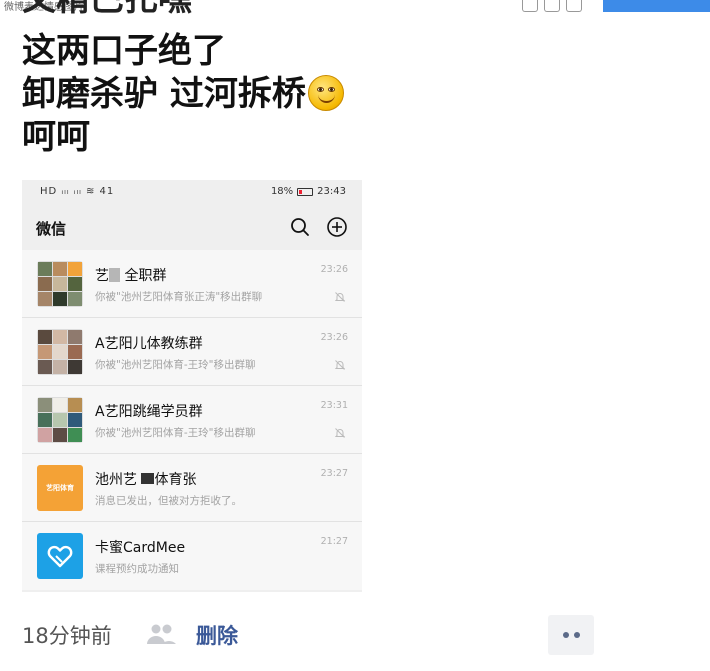 The width and height of the screenshot is (710, 671). I want to click on share-icon, so click(530, 6).